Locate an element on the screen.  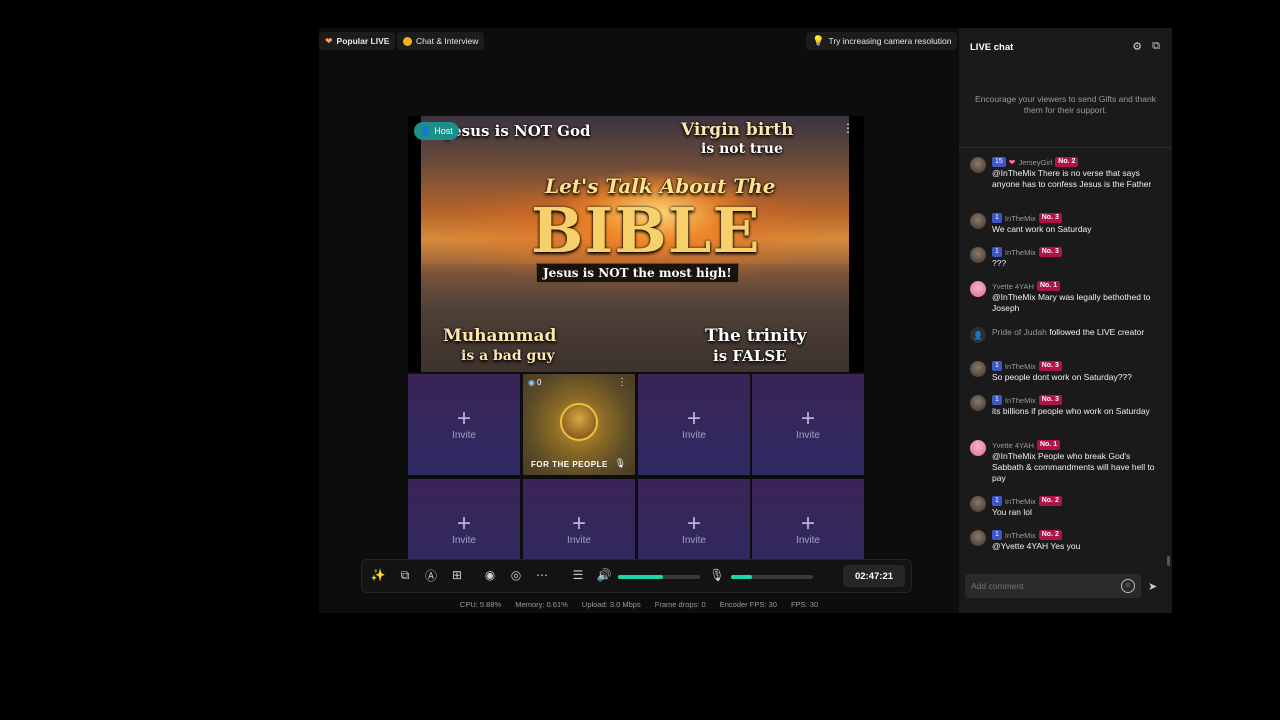
volume-slider is located at coordinates (659, 577).